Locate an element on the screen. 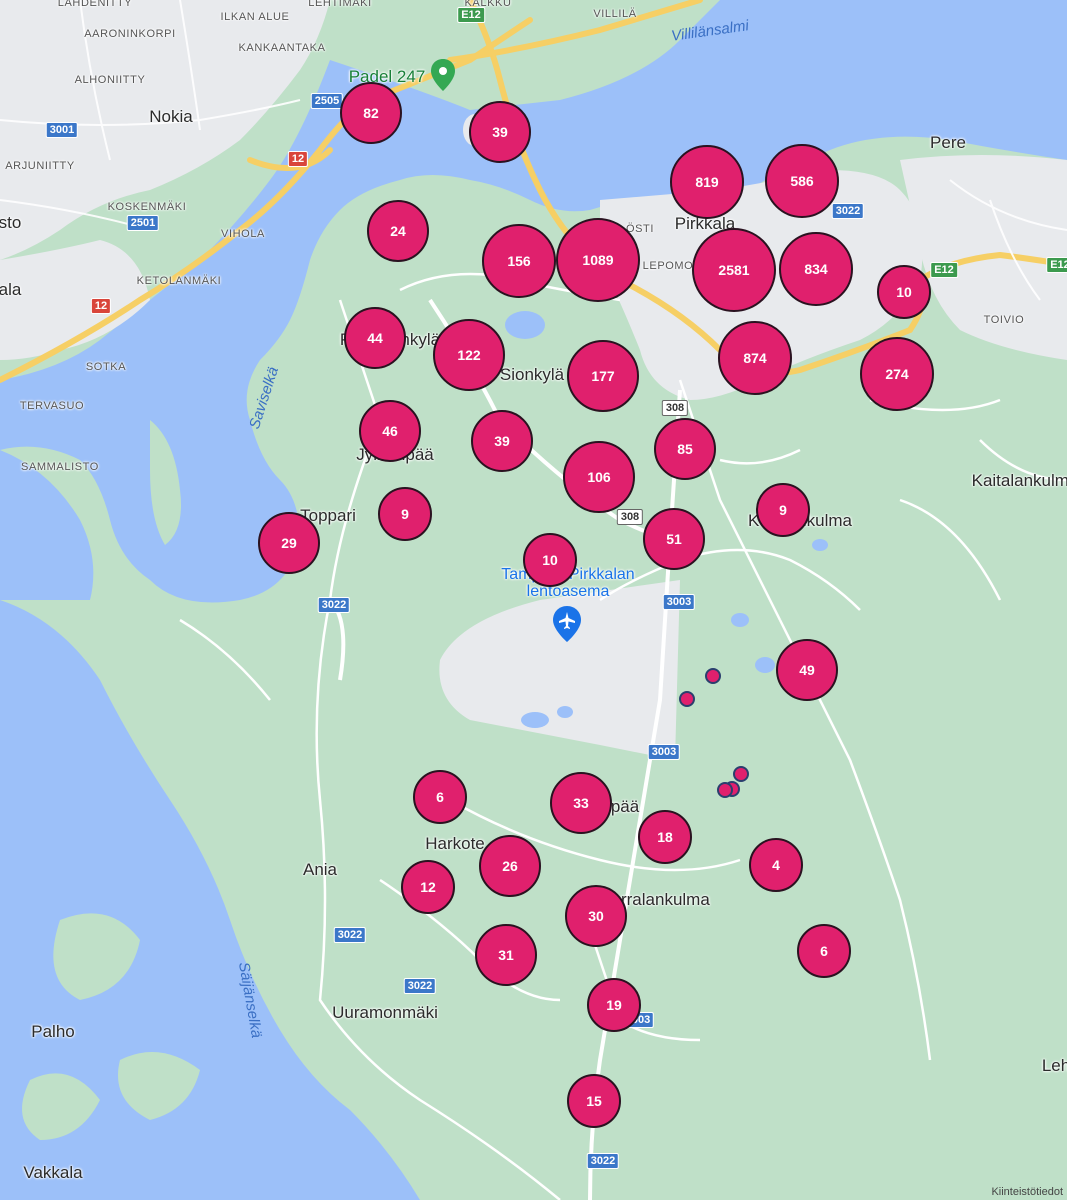  cluster-marker: 177 is located at coordinates (603, 376).